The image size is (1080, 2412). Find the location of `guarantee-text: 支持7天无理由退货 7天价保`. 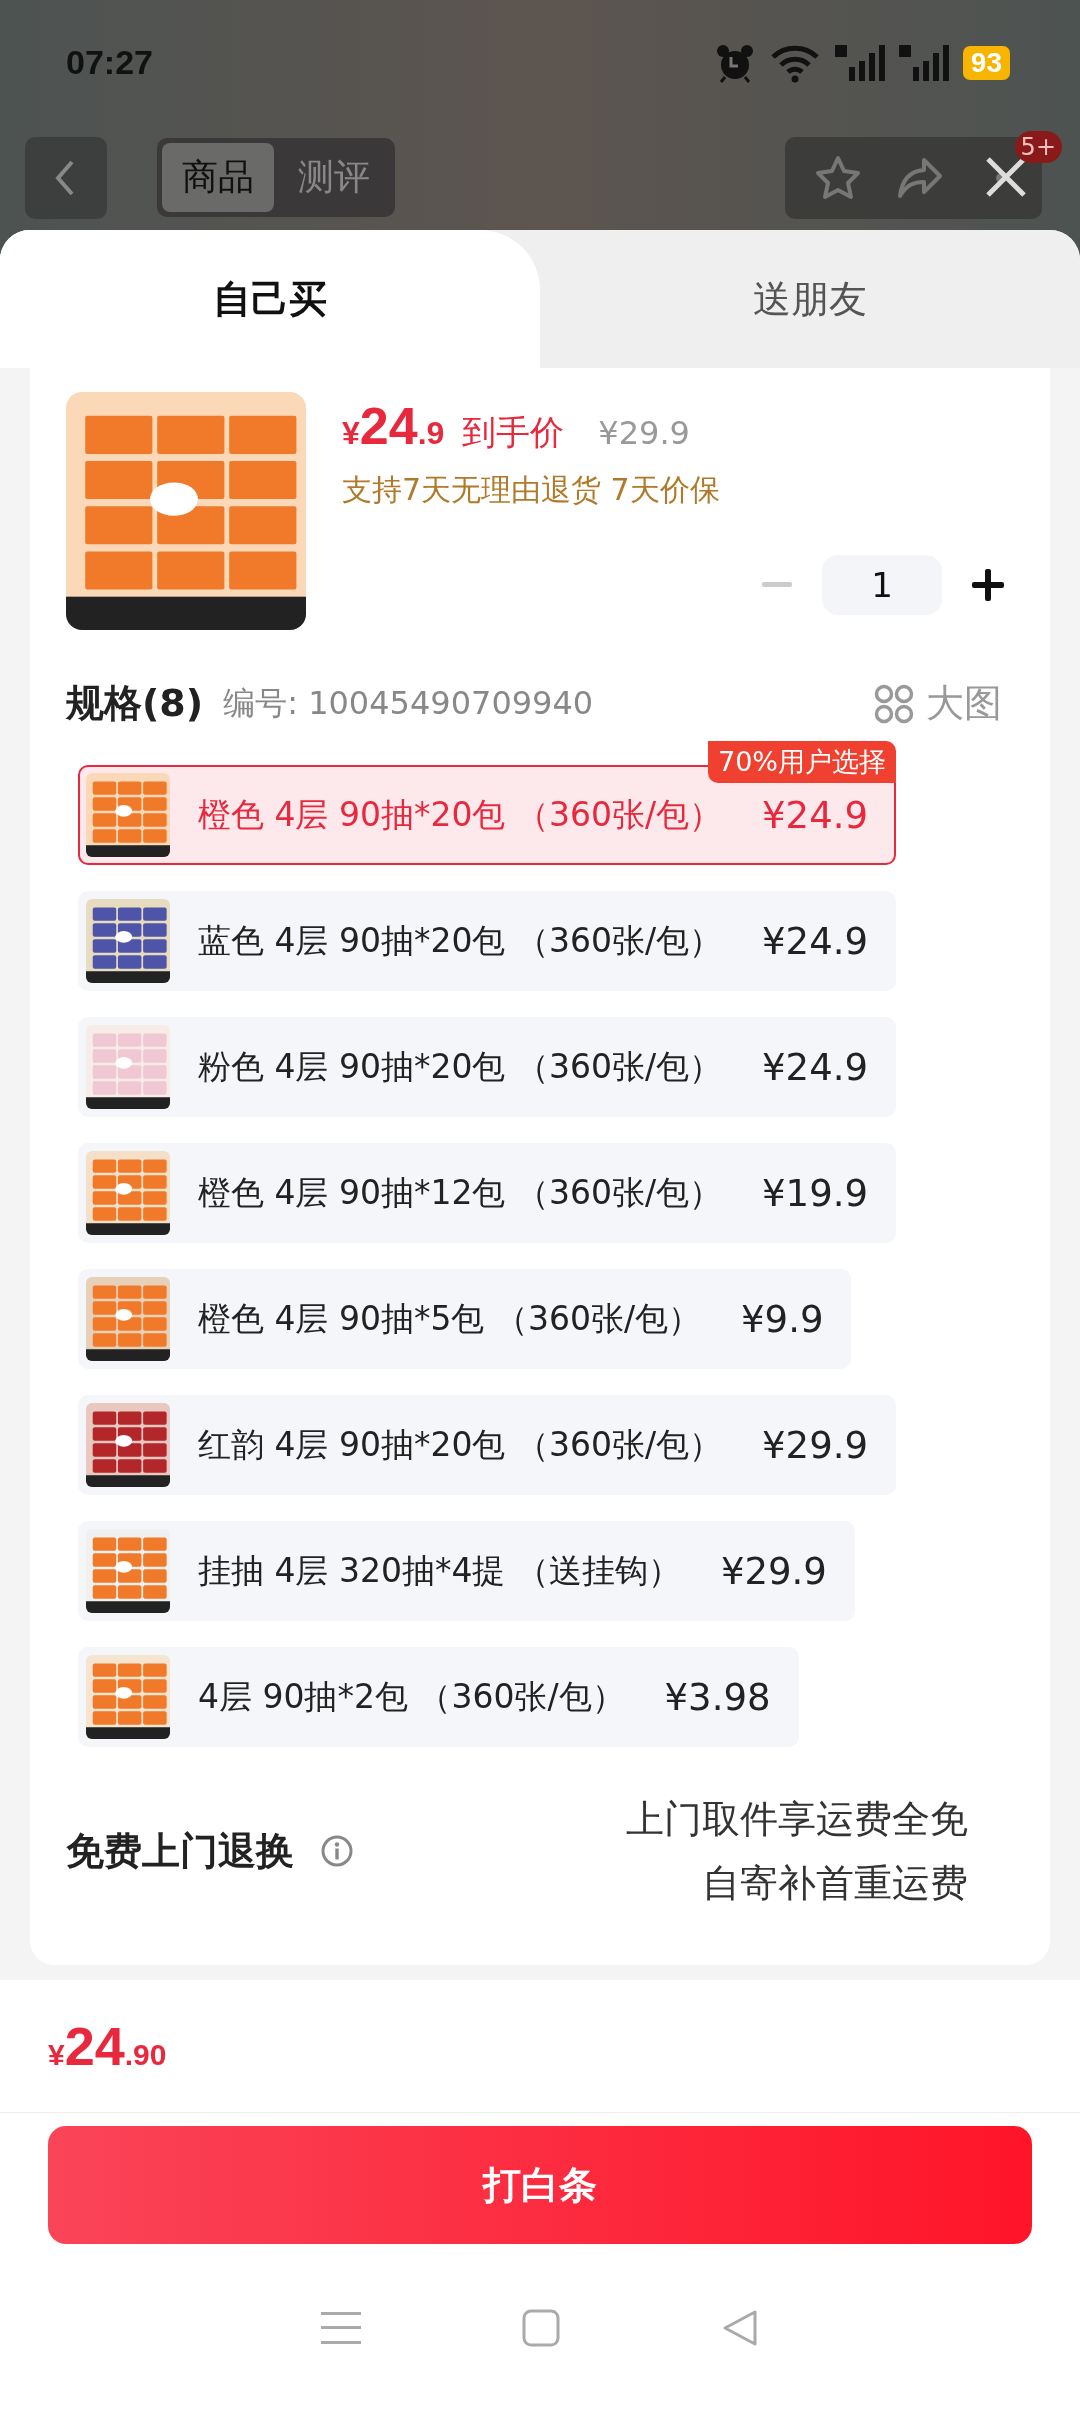

guarantee-text: 支持7天无理由退货 7天价保 is located at coordinates (531, 490).